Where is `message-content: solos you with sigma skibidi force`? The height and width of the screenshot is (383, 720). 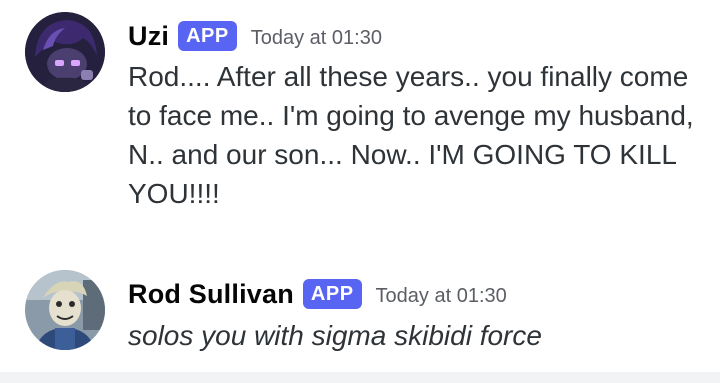 message-content: solos you with sigma skibidi force is located at coordinates (335, 335).